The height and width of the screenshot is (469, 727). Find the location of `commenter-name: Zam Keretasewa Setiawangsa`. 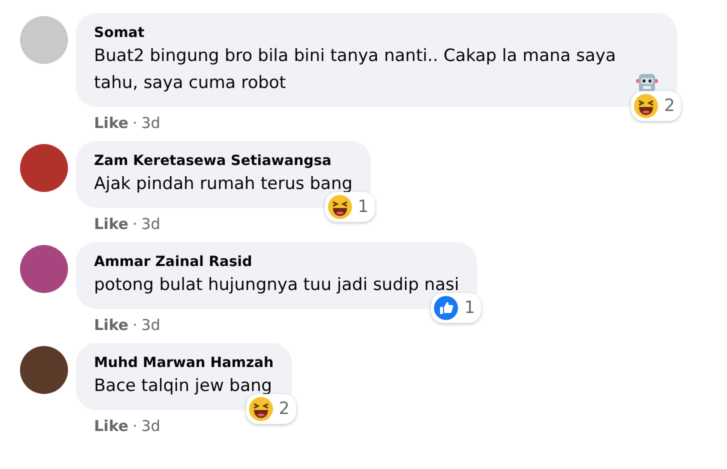

commenter-name: Zam Keretasewa Setiawangsa is located at coordinates (223, 161).